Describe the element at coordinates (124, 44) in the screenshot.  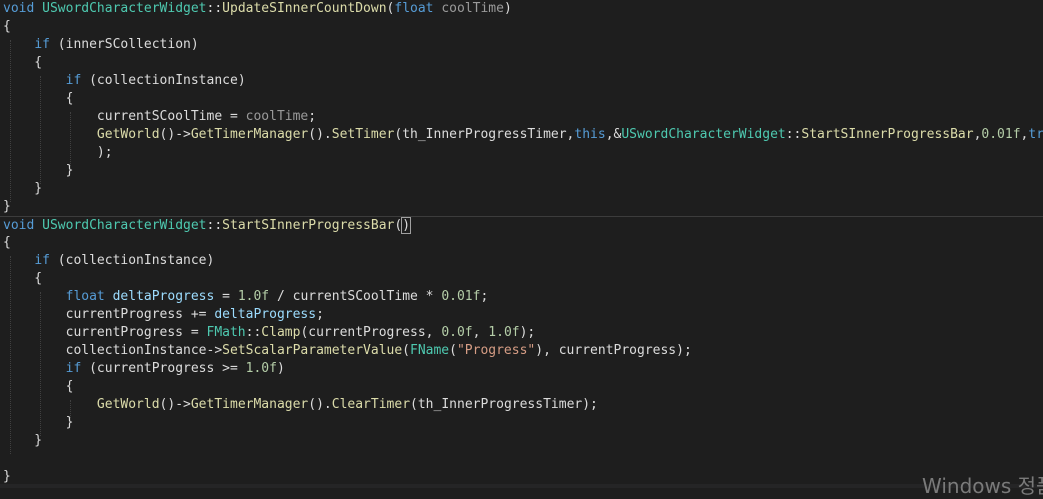
I see `code-token: (innerSCollection)` at that location.